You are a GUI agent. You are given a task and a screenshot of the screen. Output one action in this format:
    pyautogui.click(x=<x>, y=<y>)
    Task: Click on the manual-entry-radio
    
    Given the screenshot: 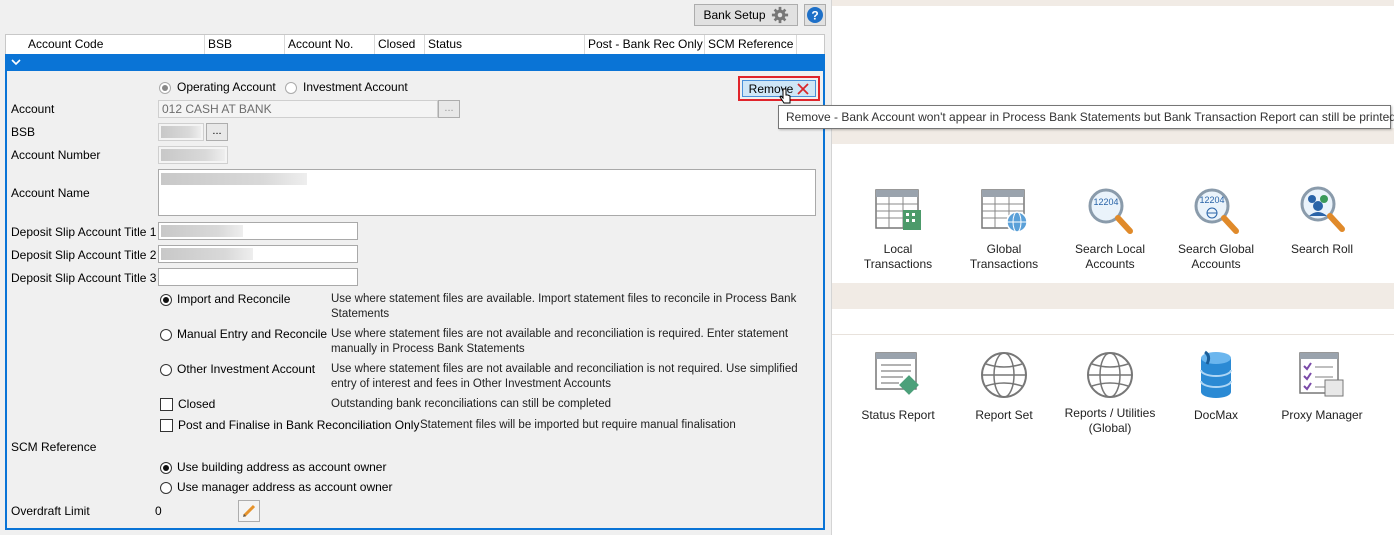 What is the action you would take?
    pyautogui.click(x=166, y=335)
    